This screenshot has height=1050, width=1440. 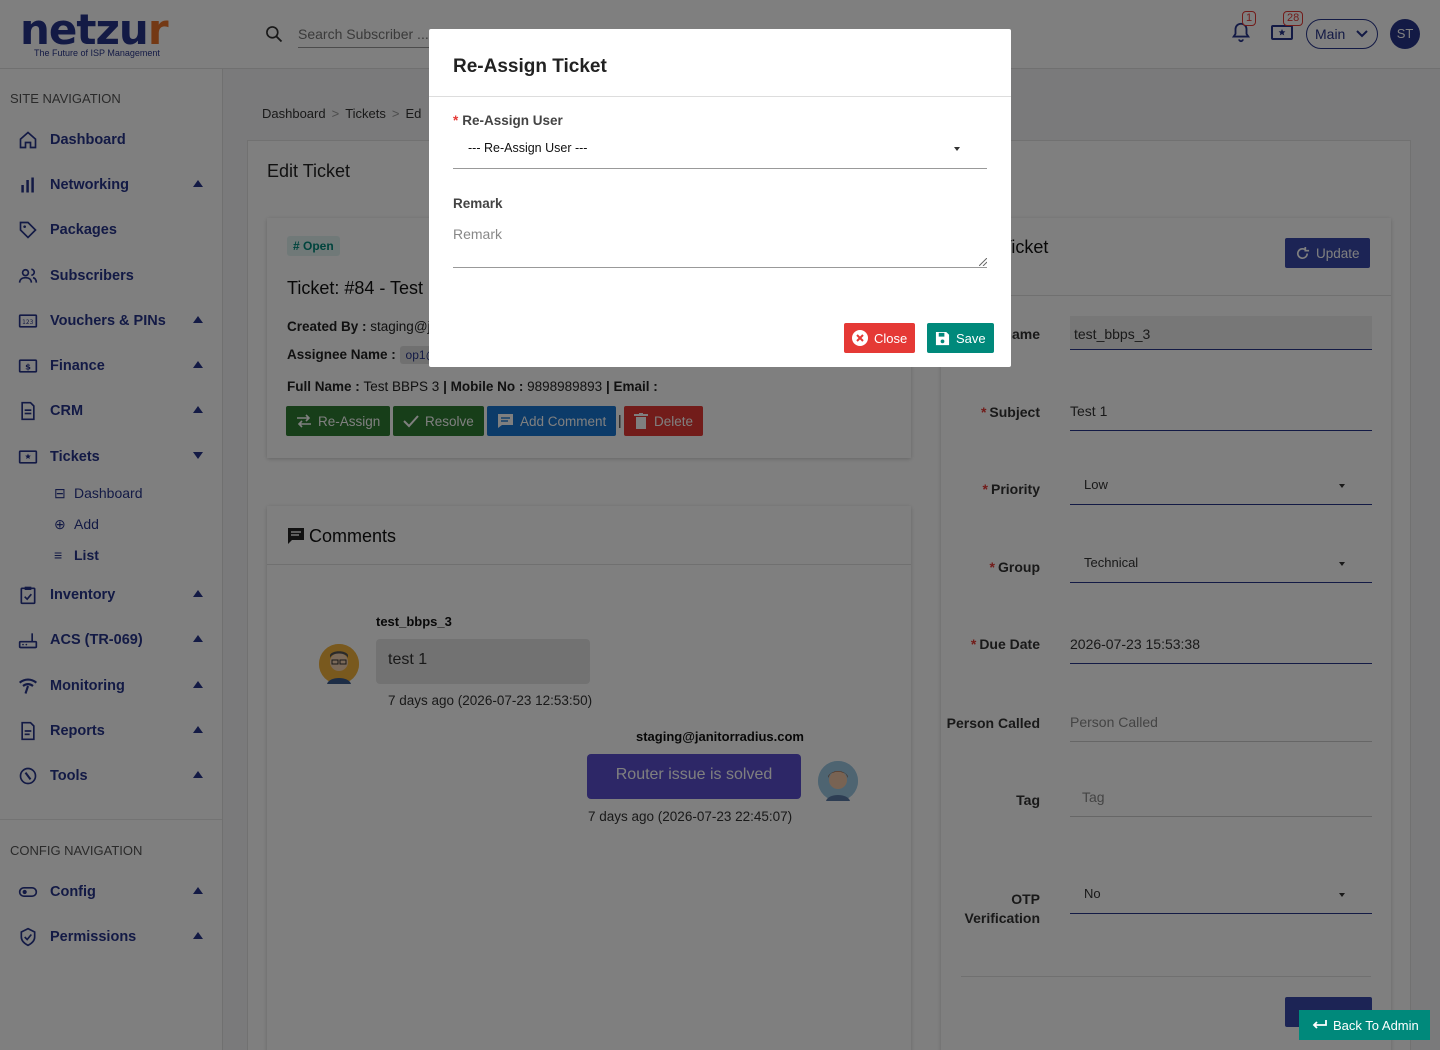 What do you see at coordinates (508, 120) in the screenshot?
I see `reassign-user-label: * Re-Assign User` at bounding box center [508, 120].